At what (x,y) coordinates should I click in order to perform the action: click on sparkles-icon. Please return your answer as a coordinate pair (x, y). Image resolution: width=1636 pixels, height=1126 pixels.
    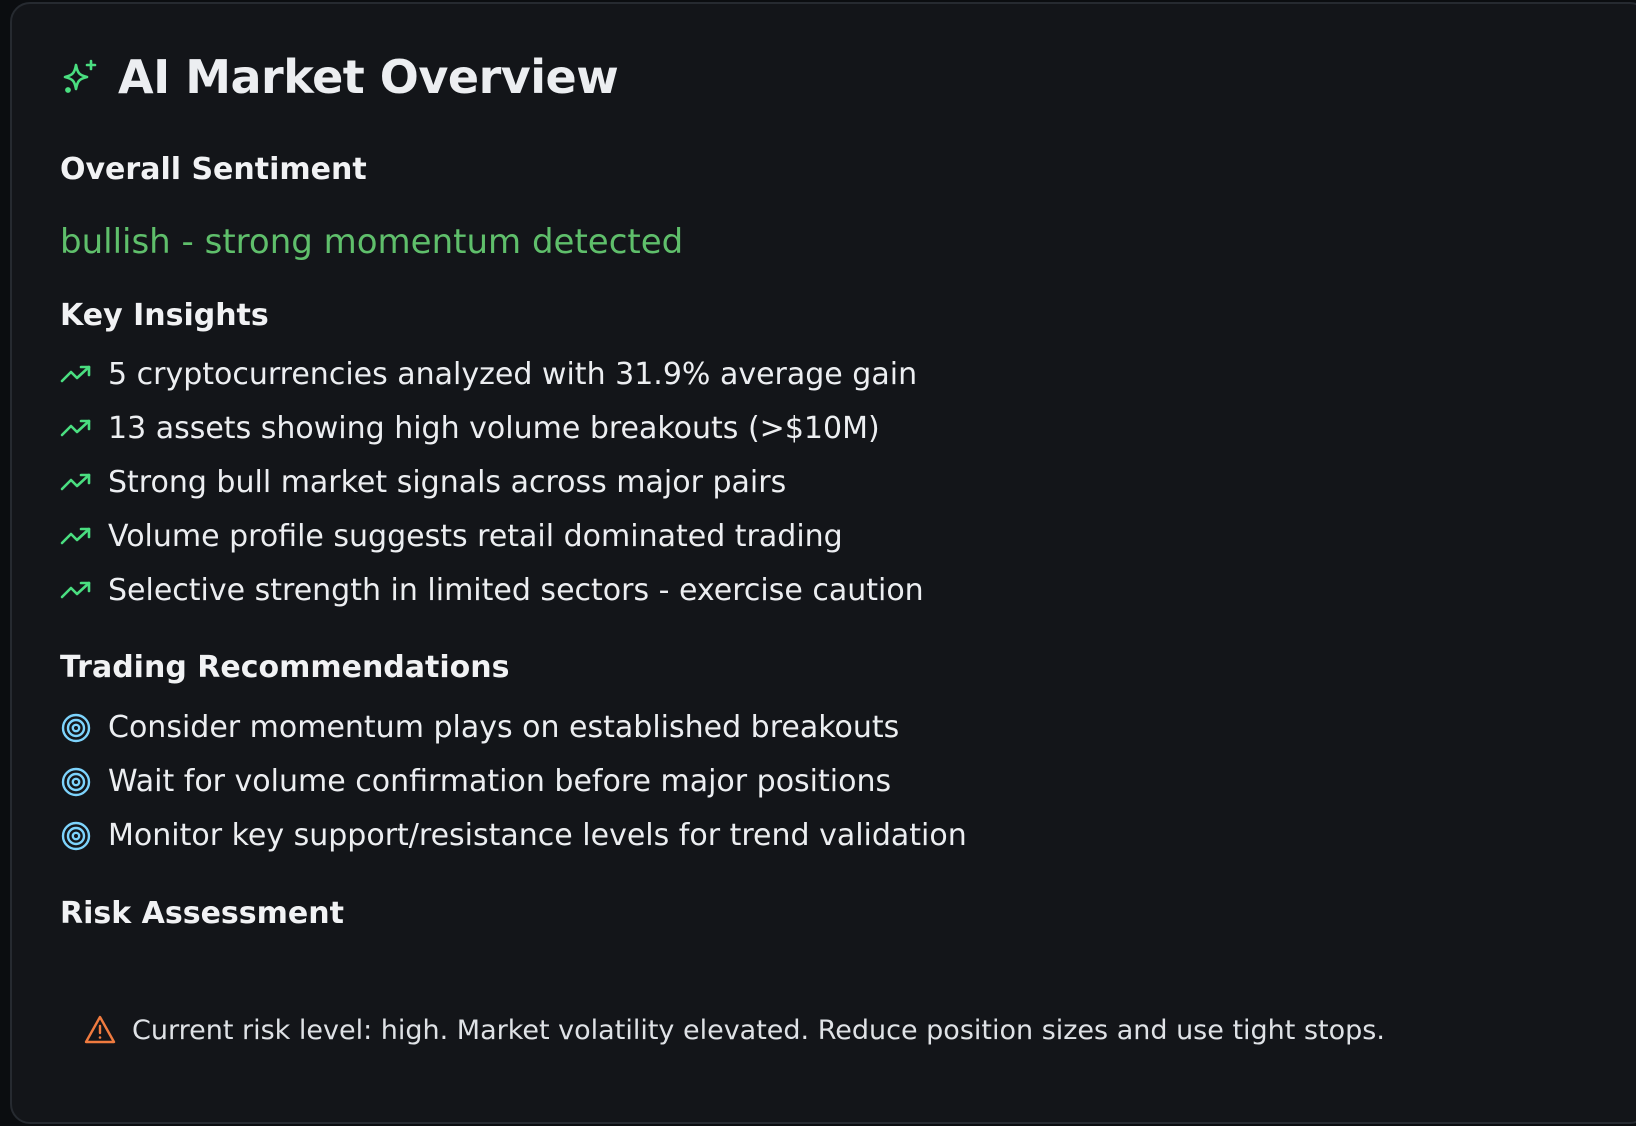
    Looking at the image, I should click on (80, 77).